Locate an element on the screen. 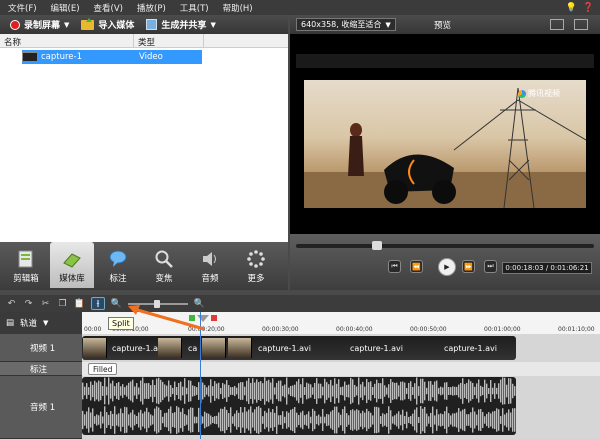 The height and width of the screenshot is (439, 600). timeline-toolbar: ↶ ↷ ✂ ❐ 📋 ⫲ 🔍 🔍 is located at coordinates (300, 303).